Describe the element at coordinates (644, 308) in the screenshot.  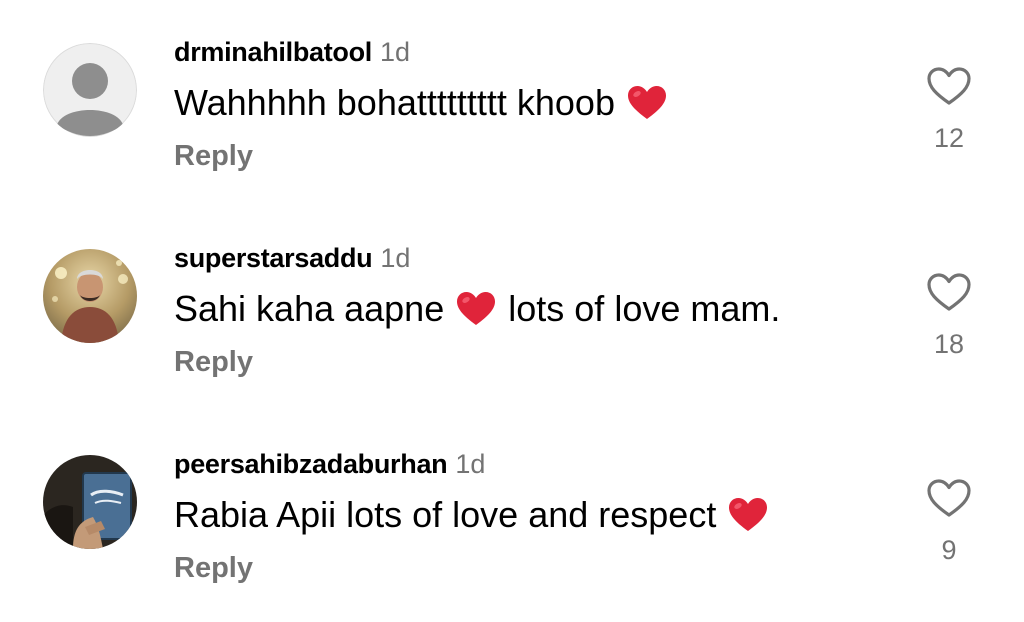
I see `comment-text-part: lots of love mam.` at that location.